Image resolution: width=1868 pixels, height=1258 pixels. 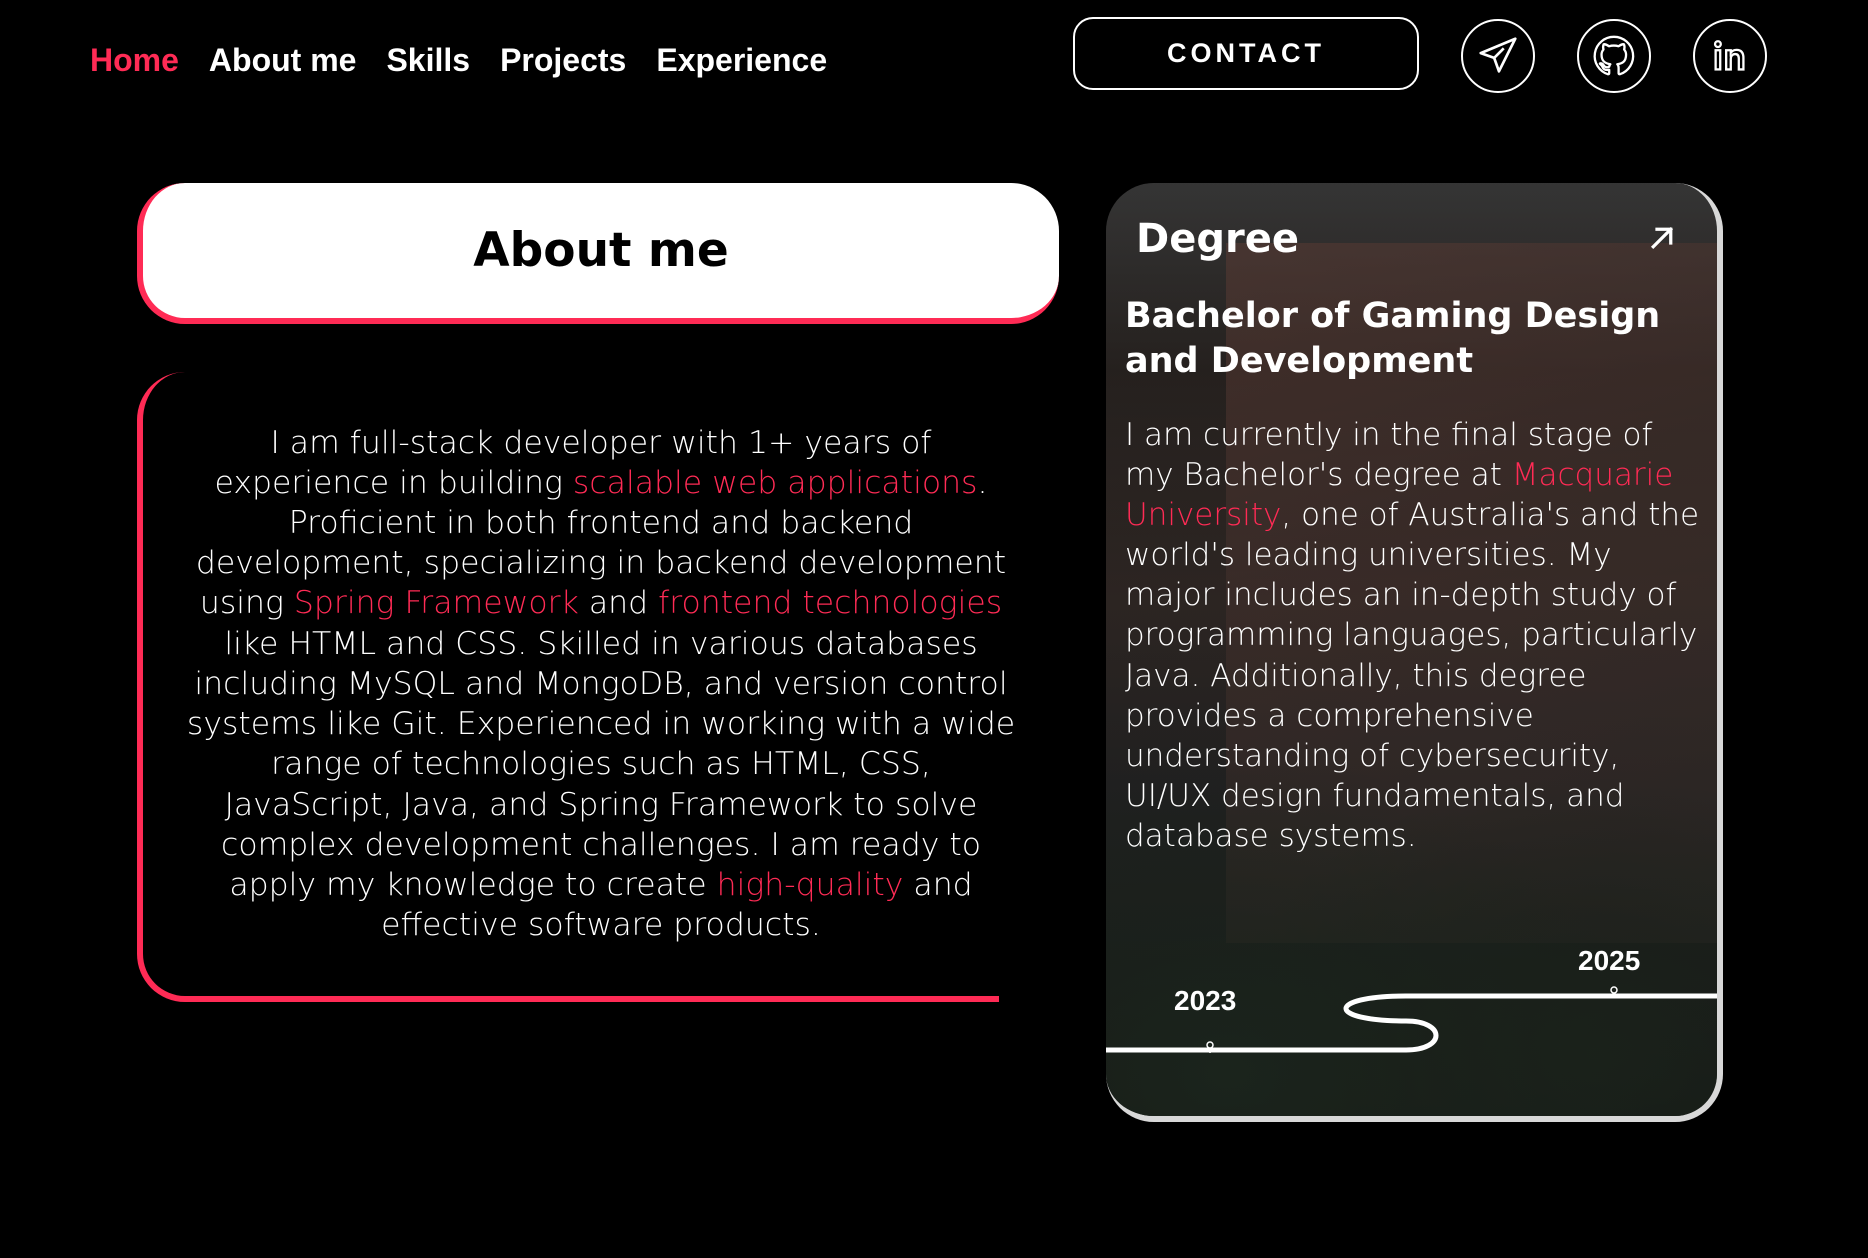 I want to click on nav-experience: Experience, so click(x=741, y=60).